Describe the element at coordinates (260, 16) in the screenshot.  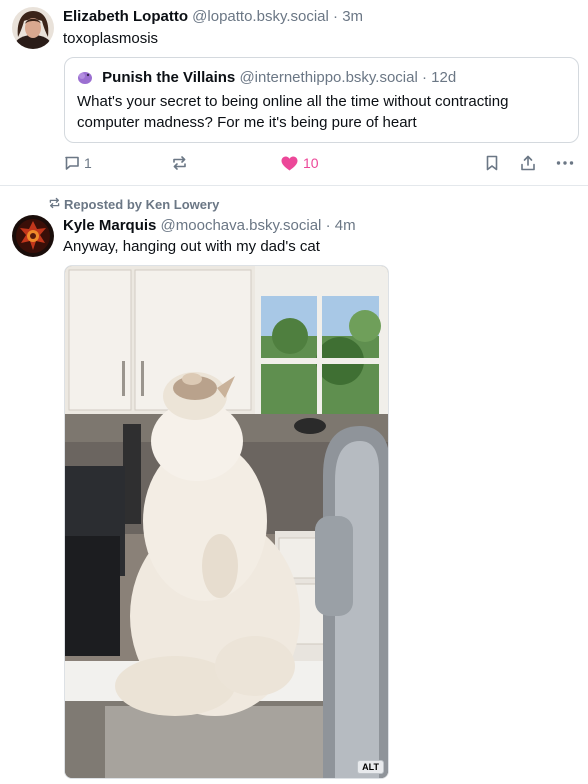
I see `author-handle: @lopatto.bsky.social` at that location.